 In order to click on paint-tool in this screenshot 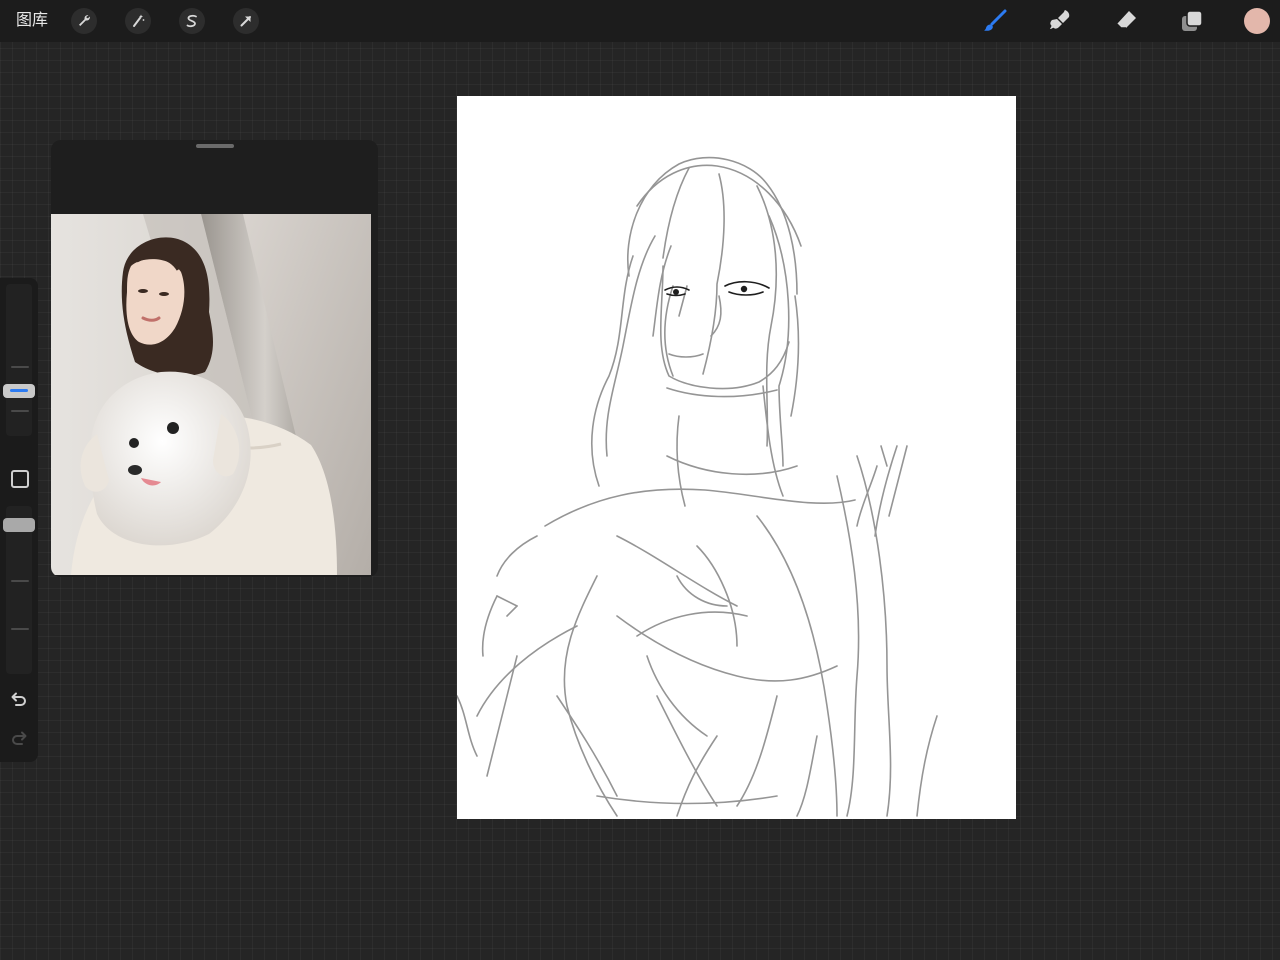, I will do `click(995, 21)`.